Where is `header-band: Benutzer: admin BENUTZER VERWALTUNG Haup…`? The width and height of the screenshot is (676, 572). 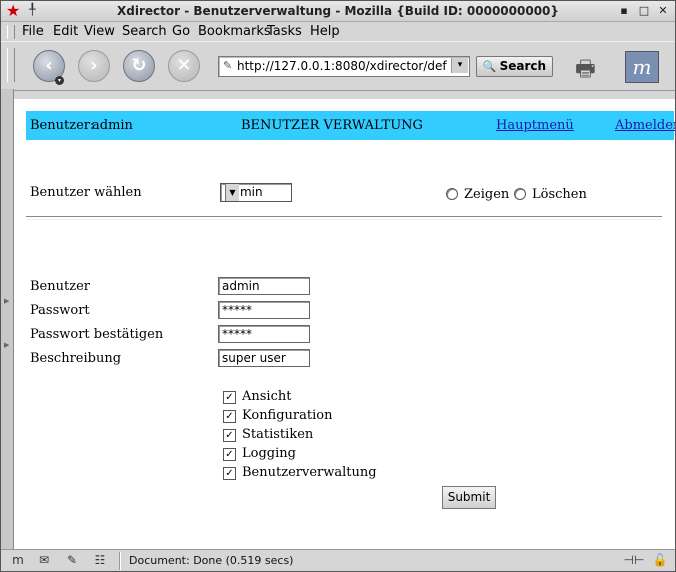
header-band: Benutzer: admin BENUTZER VERWALTUNG Haup… is located at coordinates (350, 125).